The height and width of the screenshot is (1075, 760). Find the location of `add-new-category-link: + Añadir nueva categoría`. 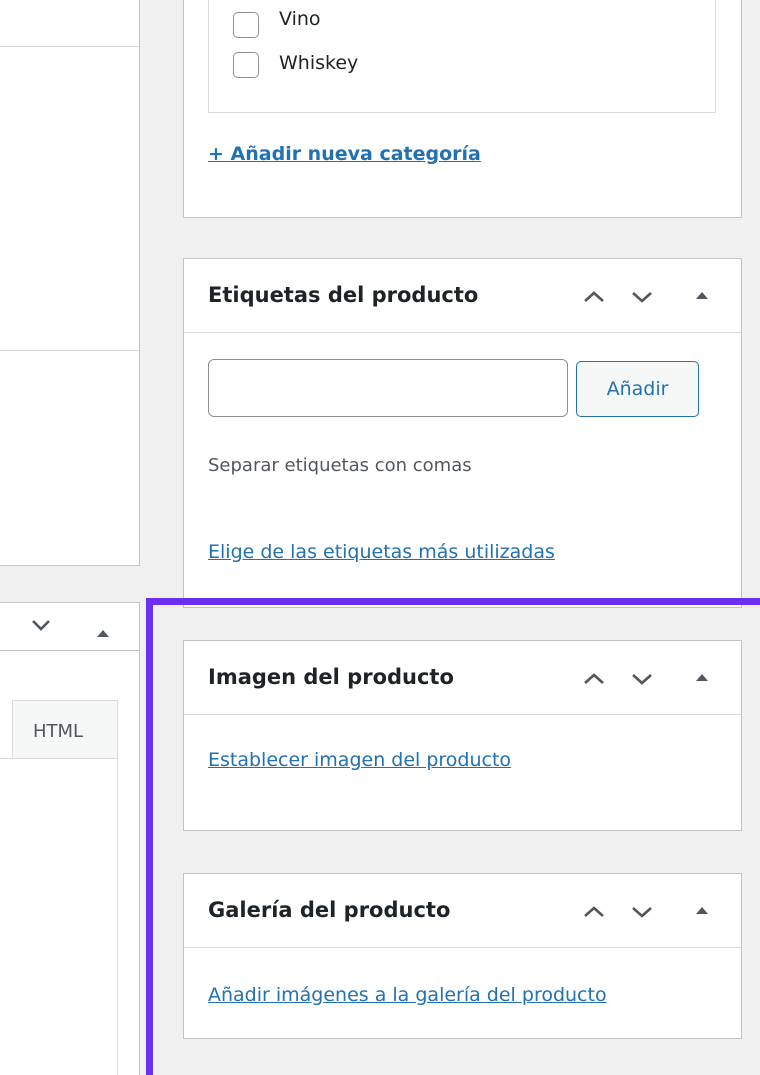

add-new-category-link: + Añadir nueva categoría is located at coordinates (344, 154).